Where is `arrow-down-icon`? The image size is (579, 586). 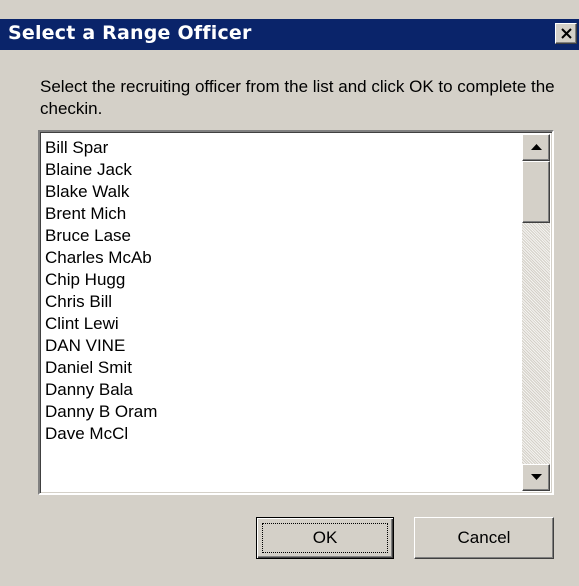 arrow-down-icon is located at coordinates (536, 477).